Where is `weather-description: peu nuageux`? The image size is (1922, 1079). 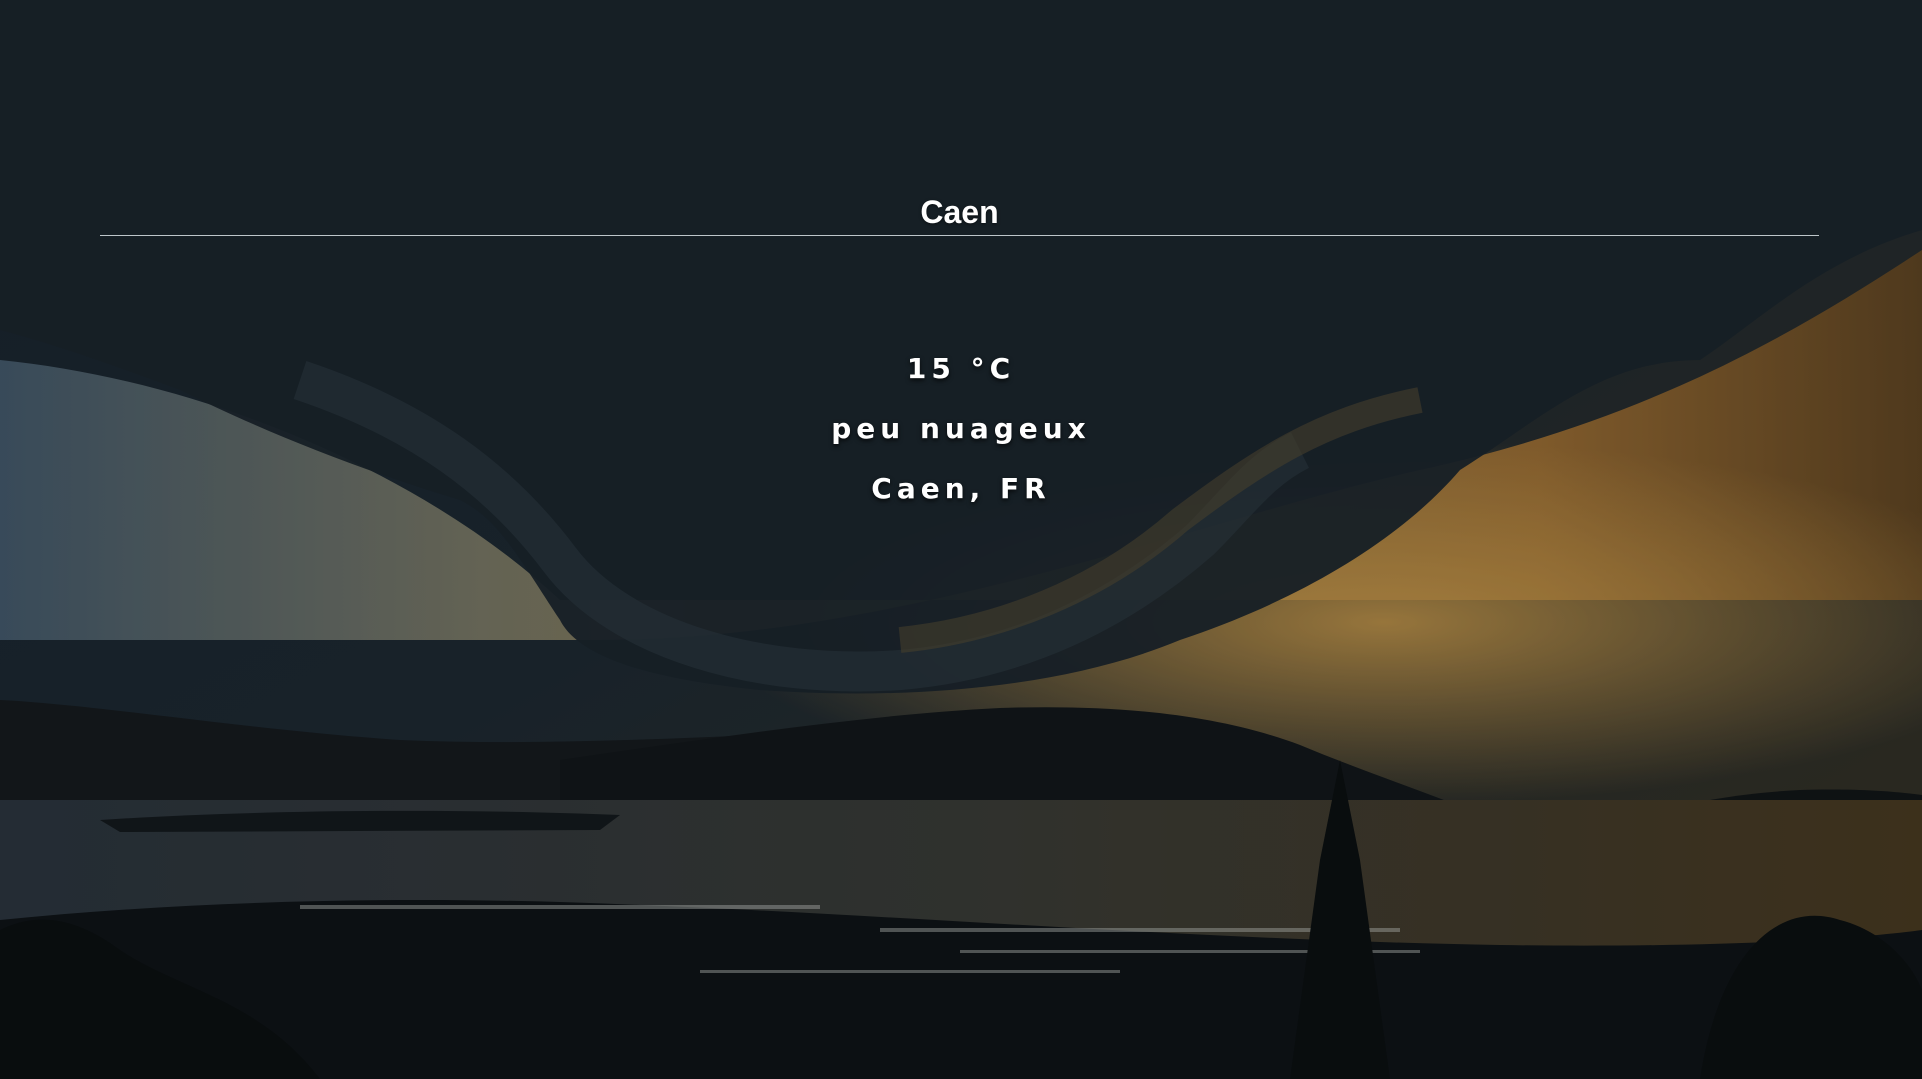
weather-description: peu nuageux is located at coordinates (961, 428).